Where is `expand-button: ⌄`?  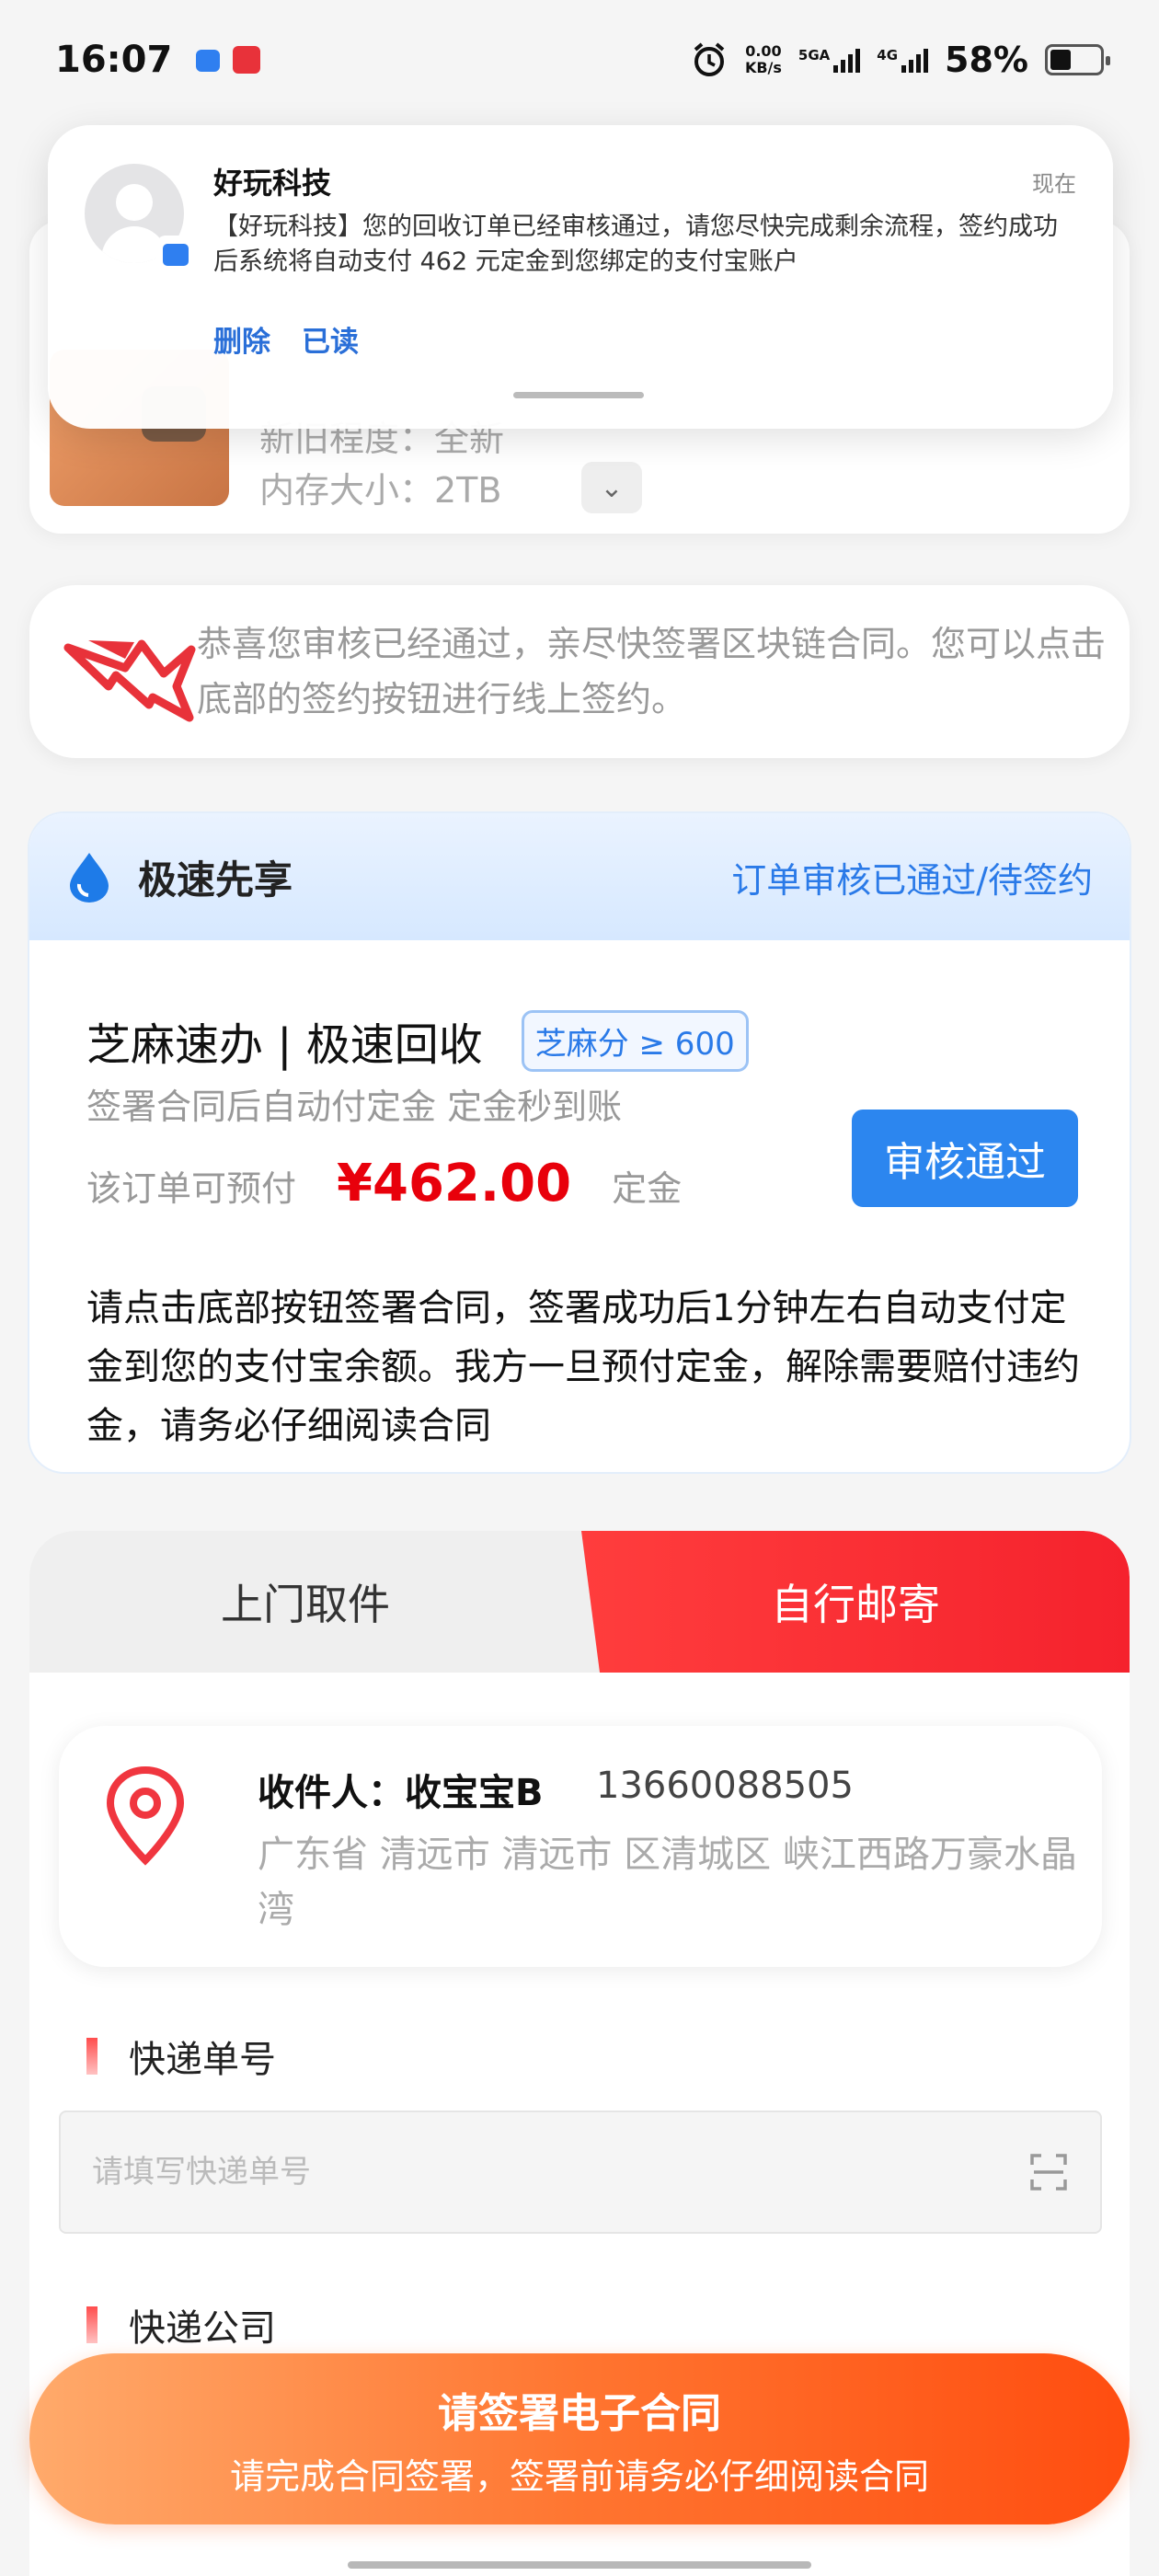
expand-button: ⌄ is located at coordinates (611, 487).